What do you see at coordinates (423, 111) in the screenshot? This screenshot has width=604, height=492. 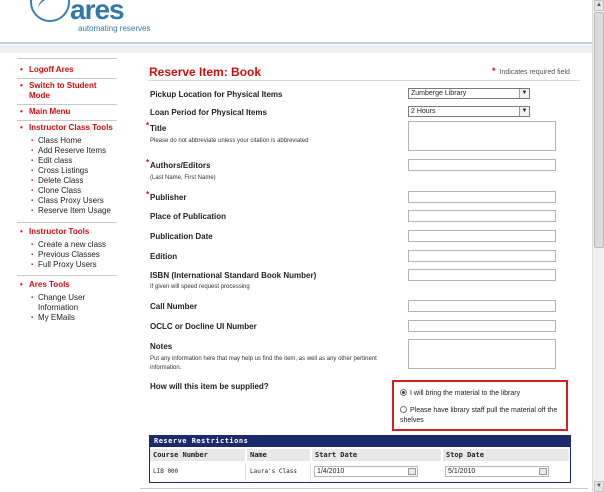 I see `loan-period-value: 2 Hours` at bounding box center [423, 111].